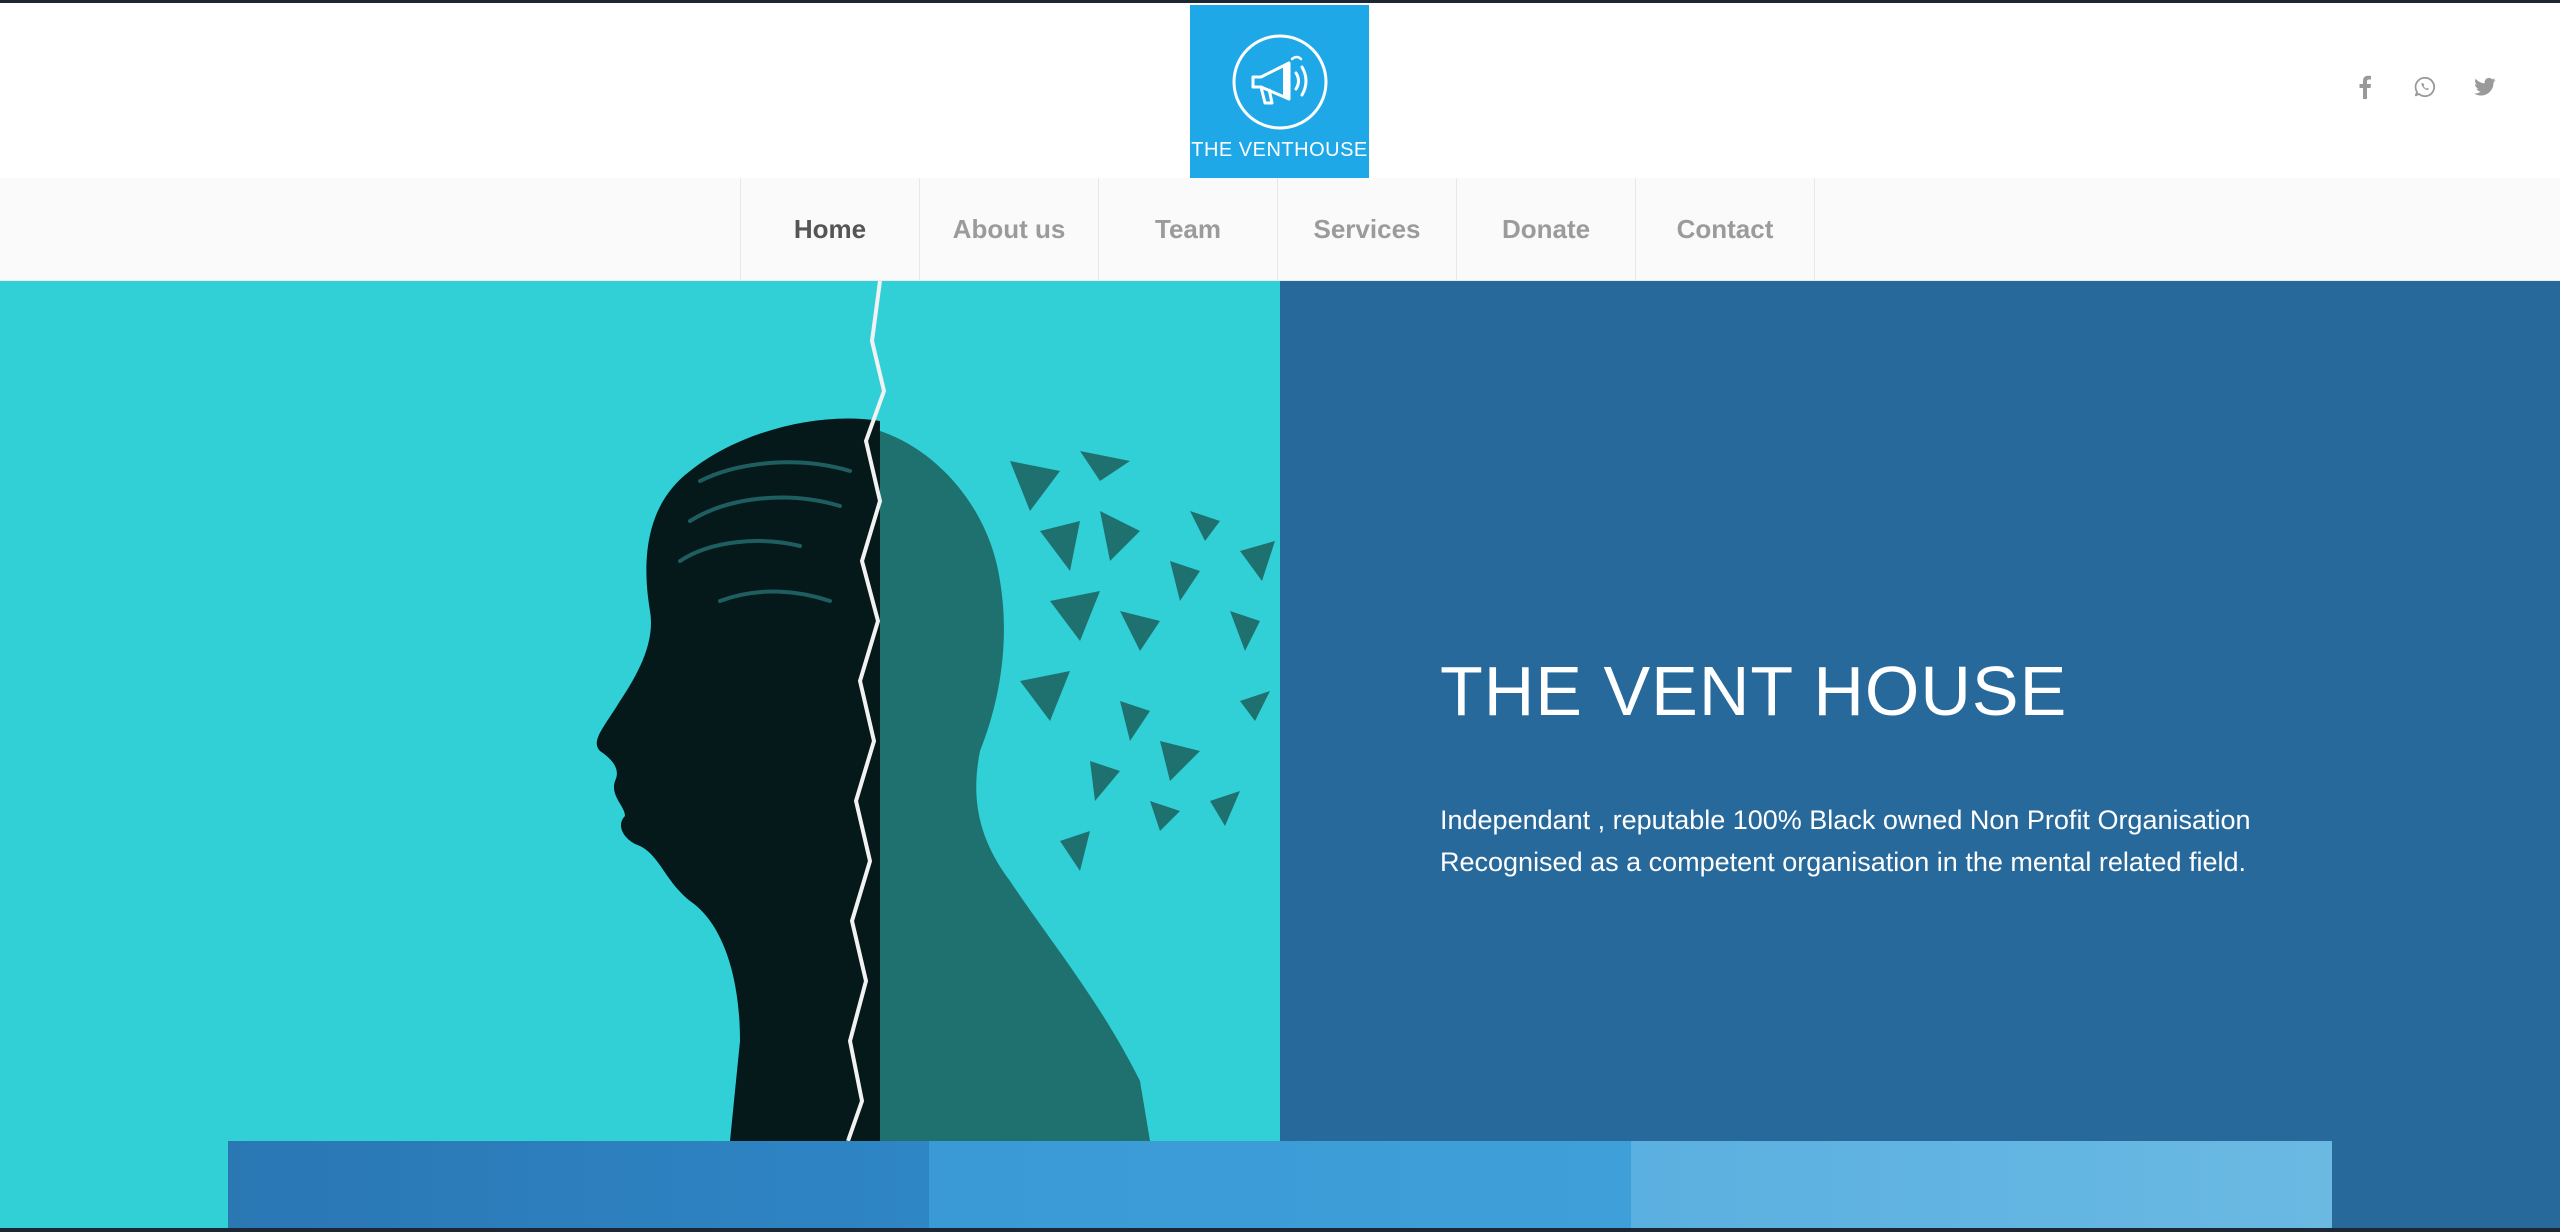  I want to click on feature-cards, so click(1280, 1186).